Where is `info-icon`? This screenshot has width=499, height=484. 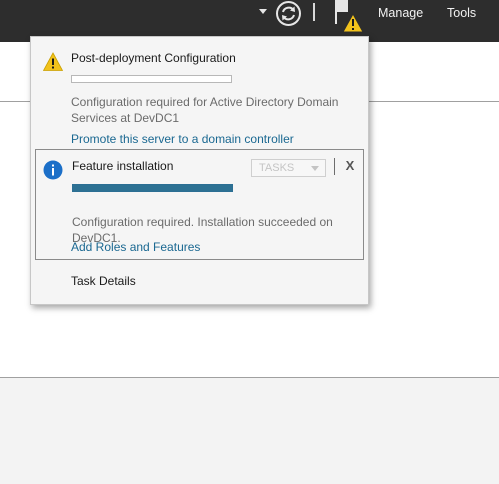 info-icon is located at coordinates (53, 170).